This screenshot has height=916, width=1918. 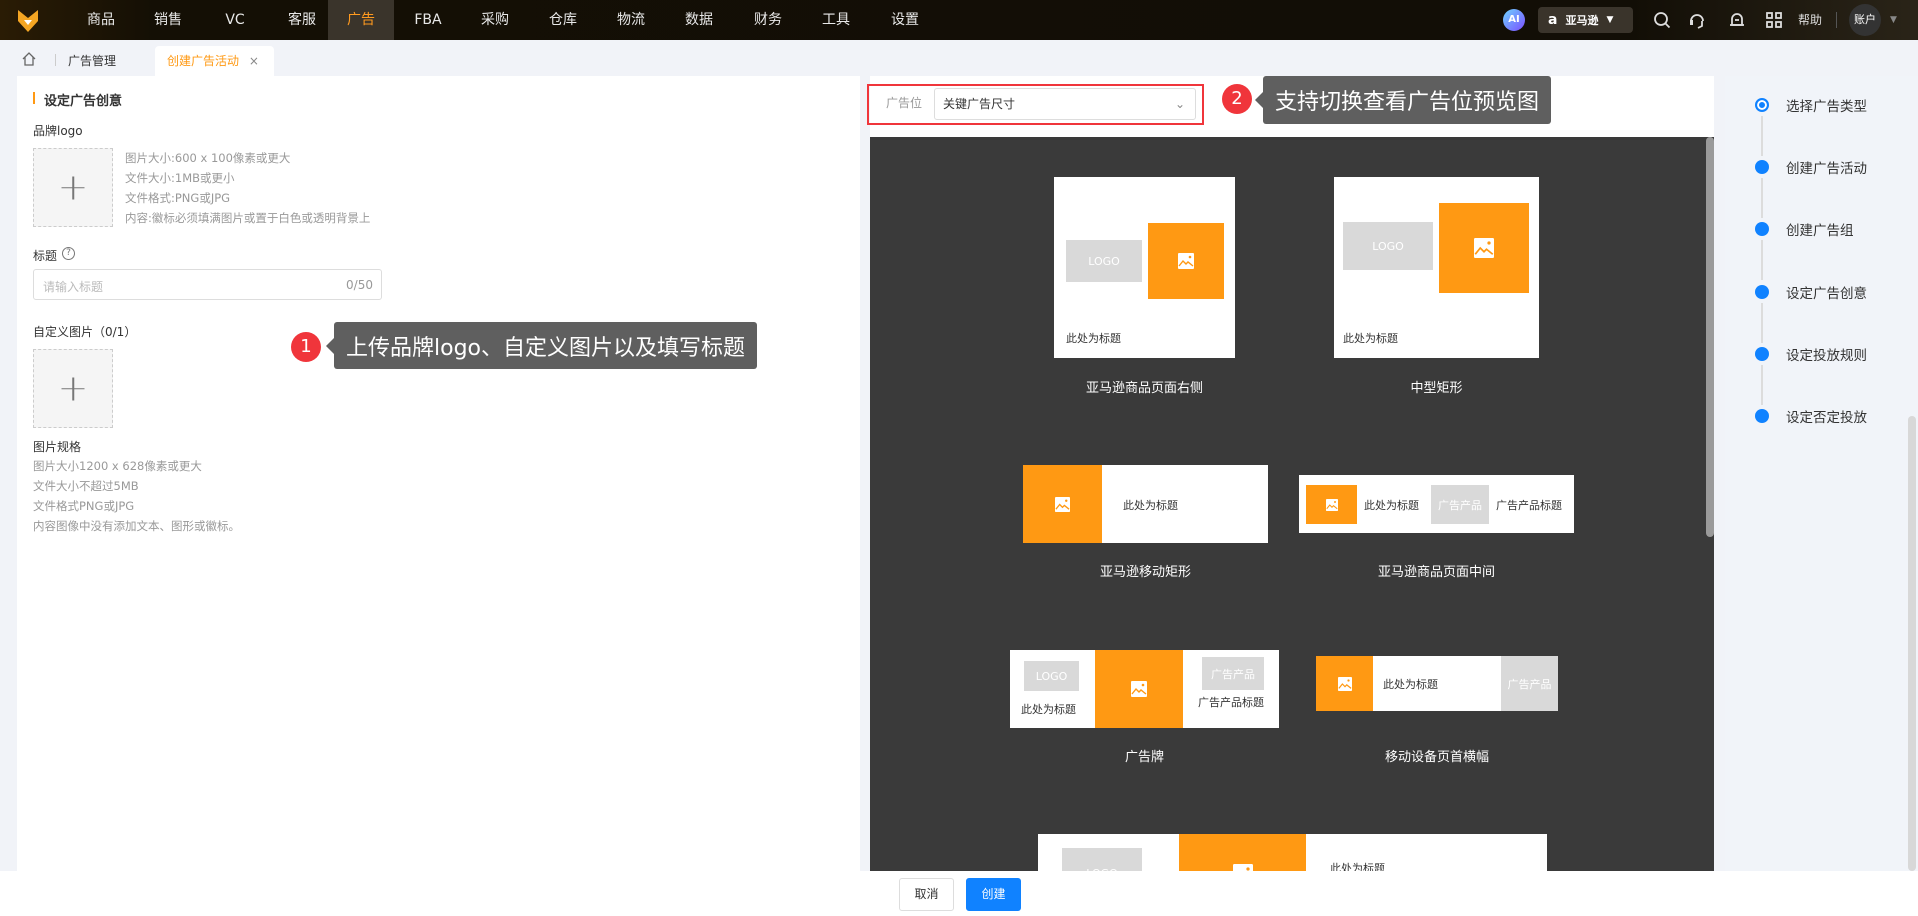 What do you see at coordinates (254, 61) in the screenshot?
I see `close-icon: ×` at bounding box center [254, 61].